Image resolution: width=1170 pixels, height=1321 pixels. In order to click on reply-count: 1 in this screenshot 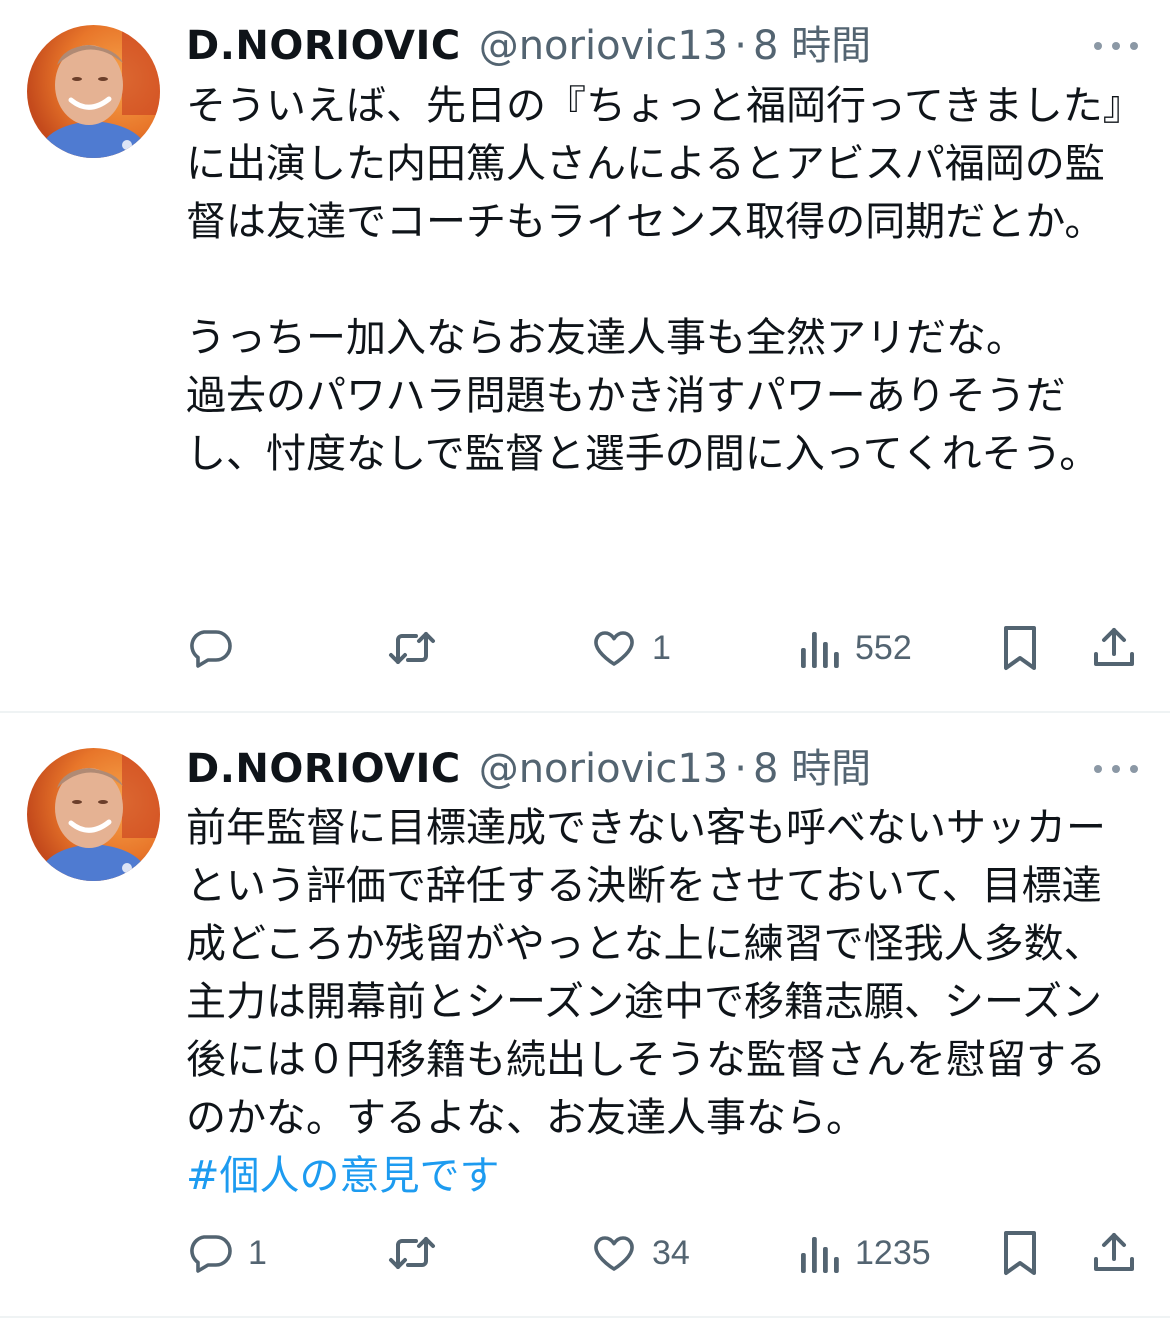, I will do `click(257, 1252)`.